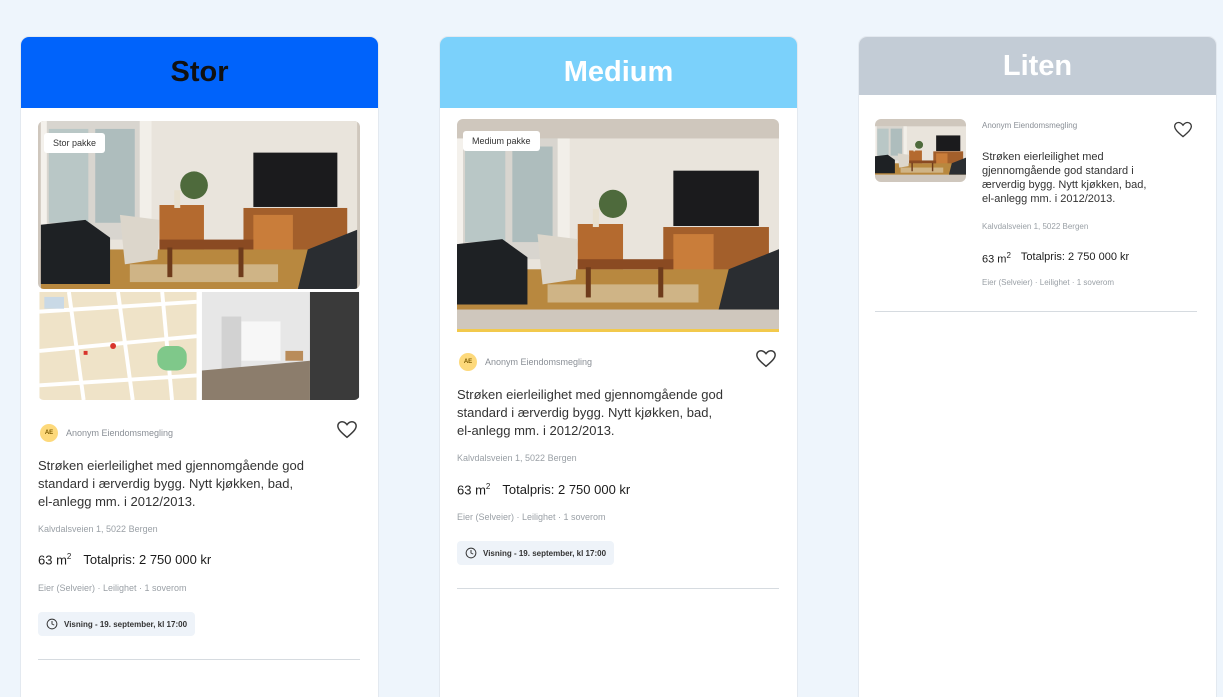 The width and height of the screenshot is (1223, 697). Describe the element at coordinates (1037, 66) in the screenshot. I see `package-header-liten: Liten` at that location.